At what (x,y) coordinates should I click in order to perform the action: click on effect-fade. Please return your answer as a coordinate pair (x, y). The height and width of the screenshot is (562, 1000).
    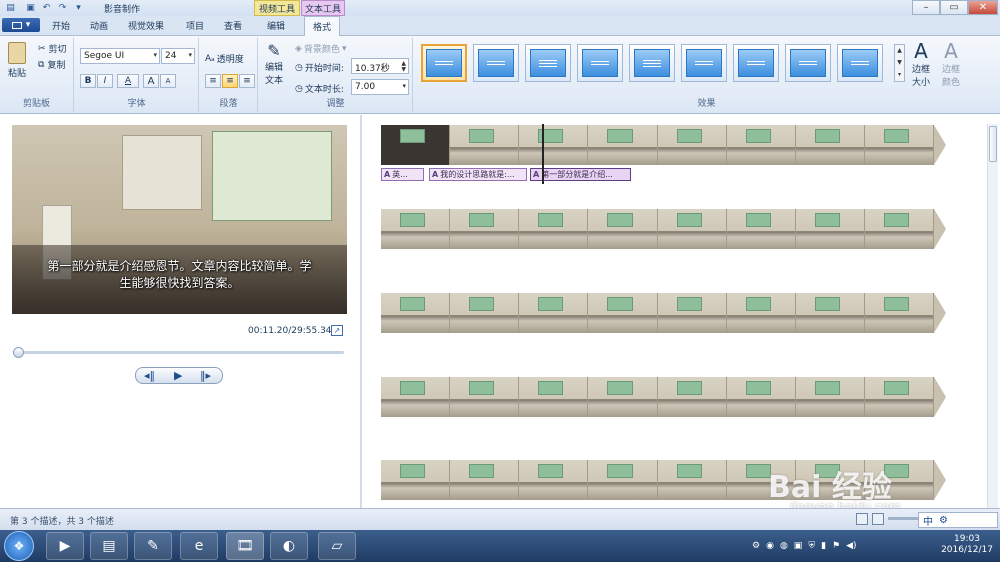
    Looking at the image, I should click on (496, 63).